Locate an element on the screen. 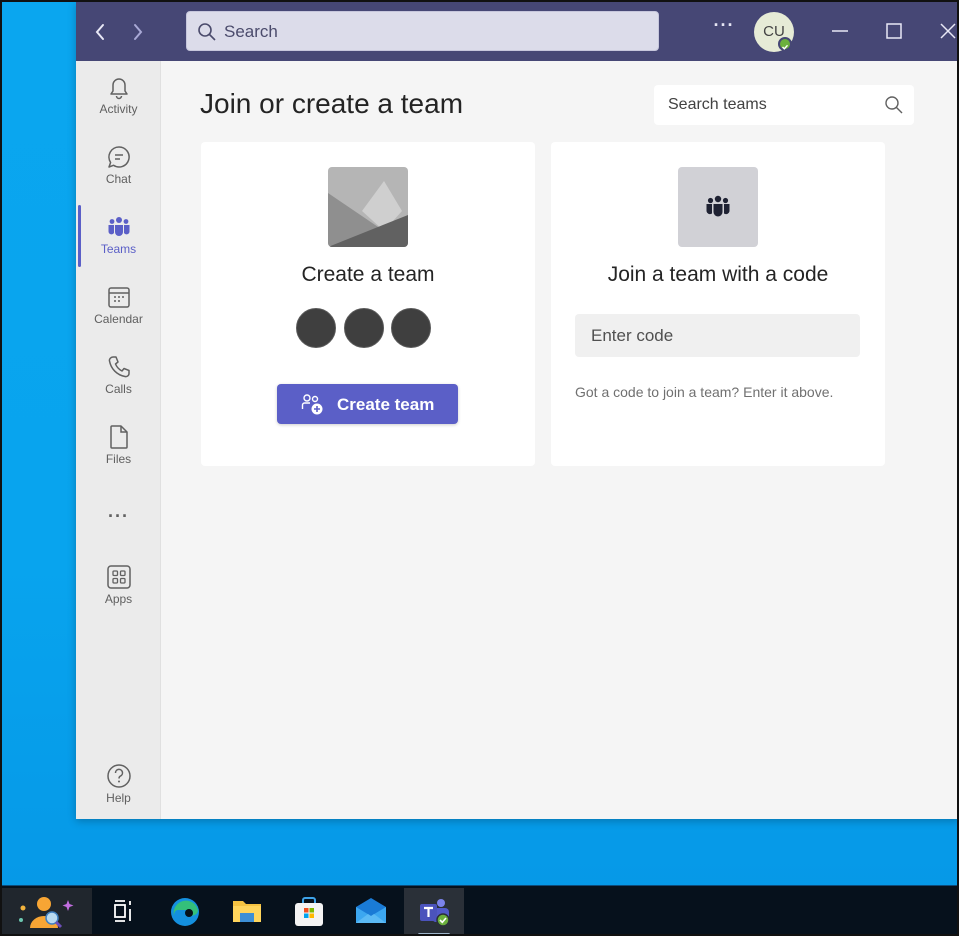 This screenshot has width=959, height=936. search-teams-placeholder: Search teams is located at coordinates (717, 104).